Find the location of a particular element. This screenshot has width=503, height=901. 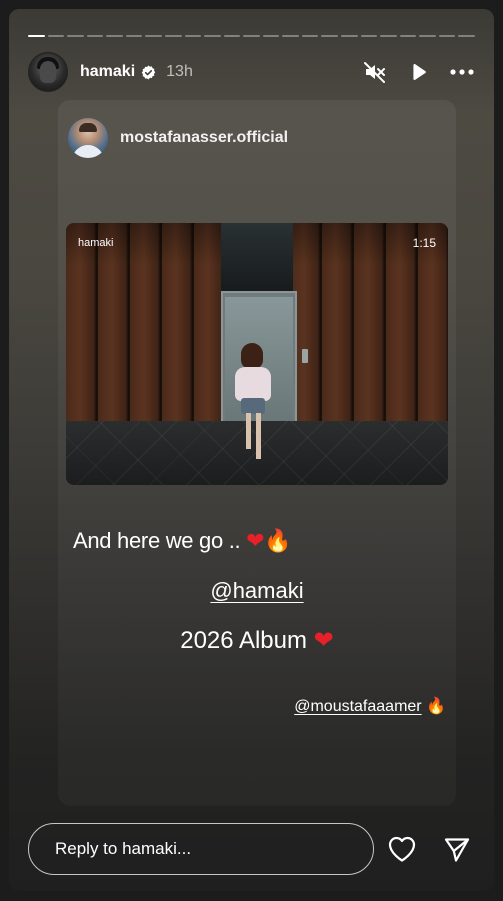

heart-icon is located at coordinates (402, 849).